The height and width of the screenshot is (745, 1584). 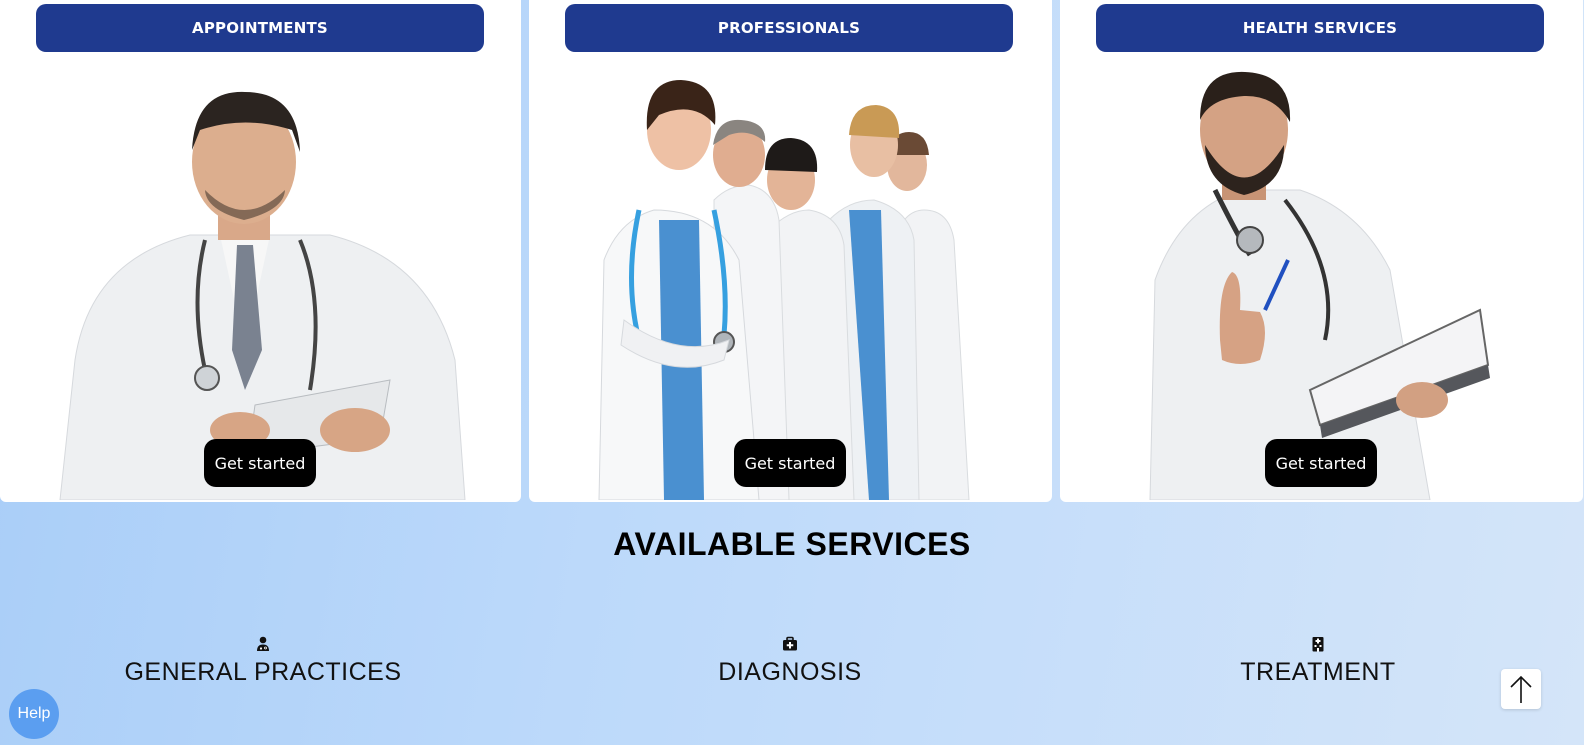 What do you see at coordinates (1321, 463) in the screenshot?
I see `get-started-button-health-services: Get started` at bounding box center [1321, 463].